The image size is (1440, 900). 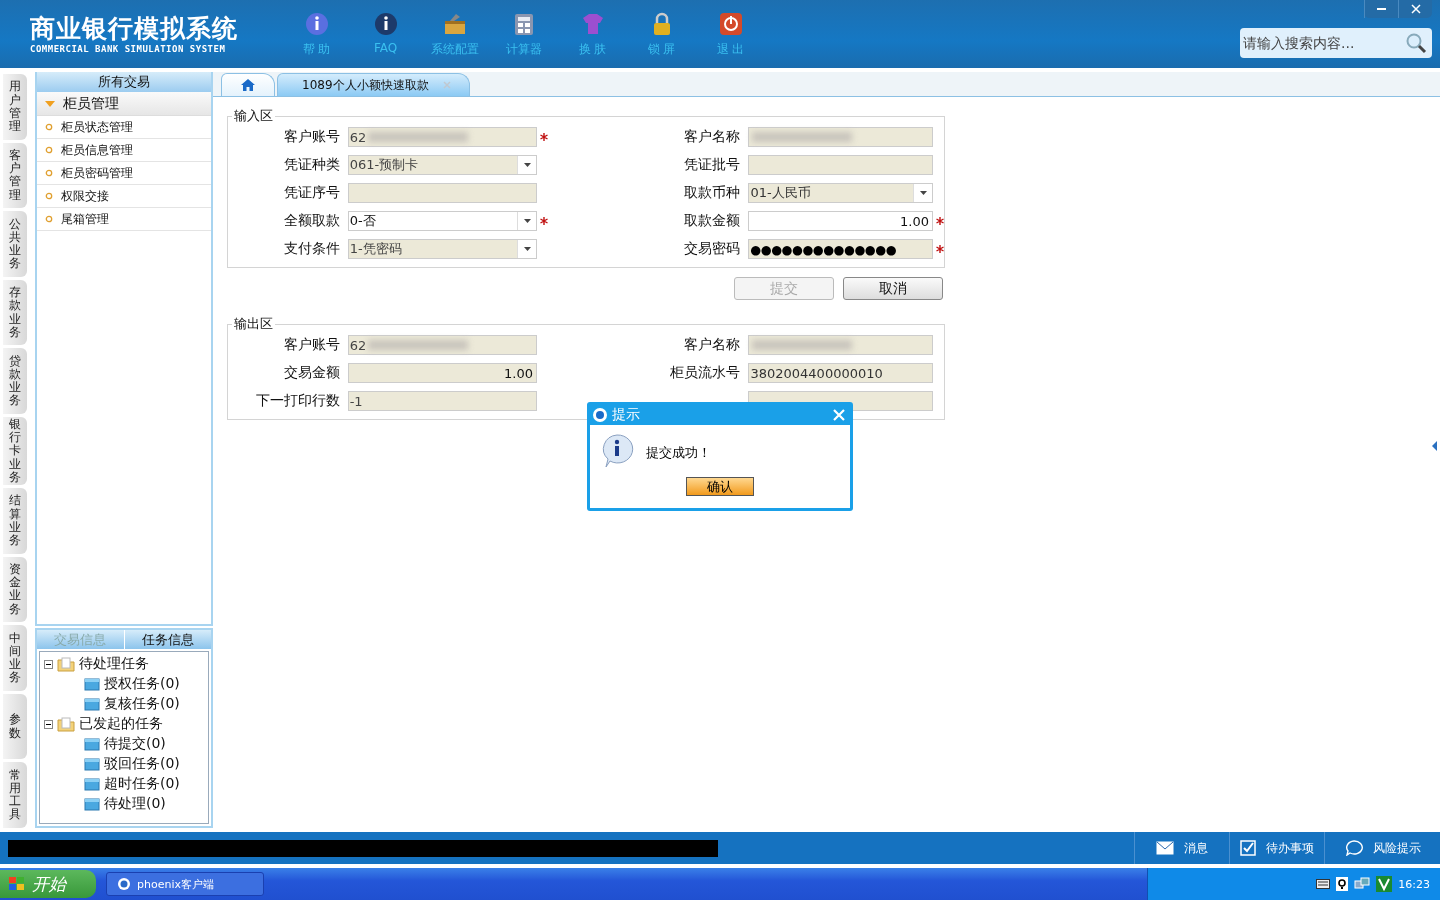 What do you see at coordinates (15, 726) in the screenshot?
I see `side-tab: 参数` at bounding box center [15, 726].